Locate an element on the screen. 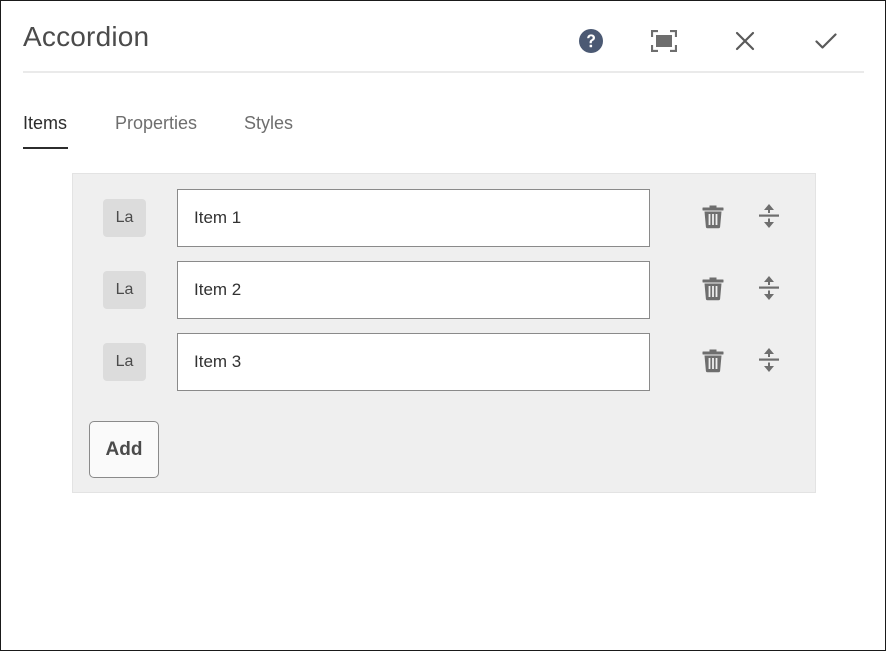  tab-styles-label: Styles is located at coordinates (269, 123).